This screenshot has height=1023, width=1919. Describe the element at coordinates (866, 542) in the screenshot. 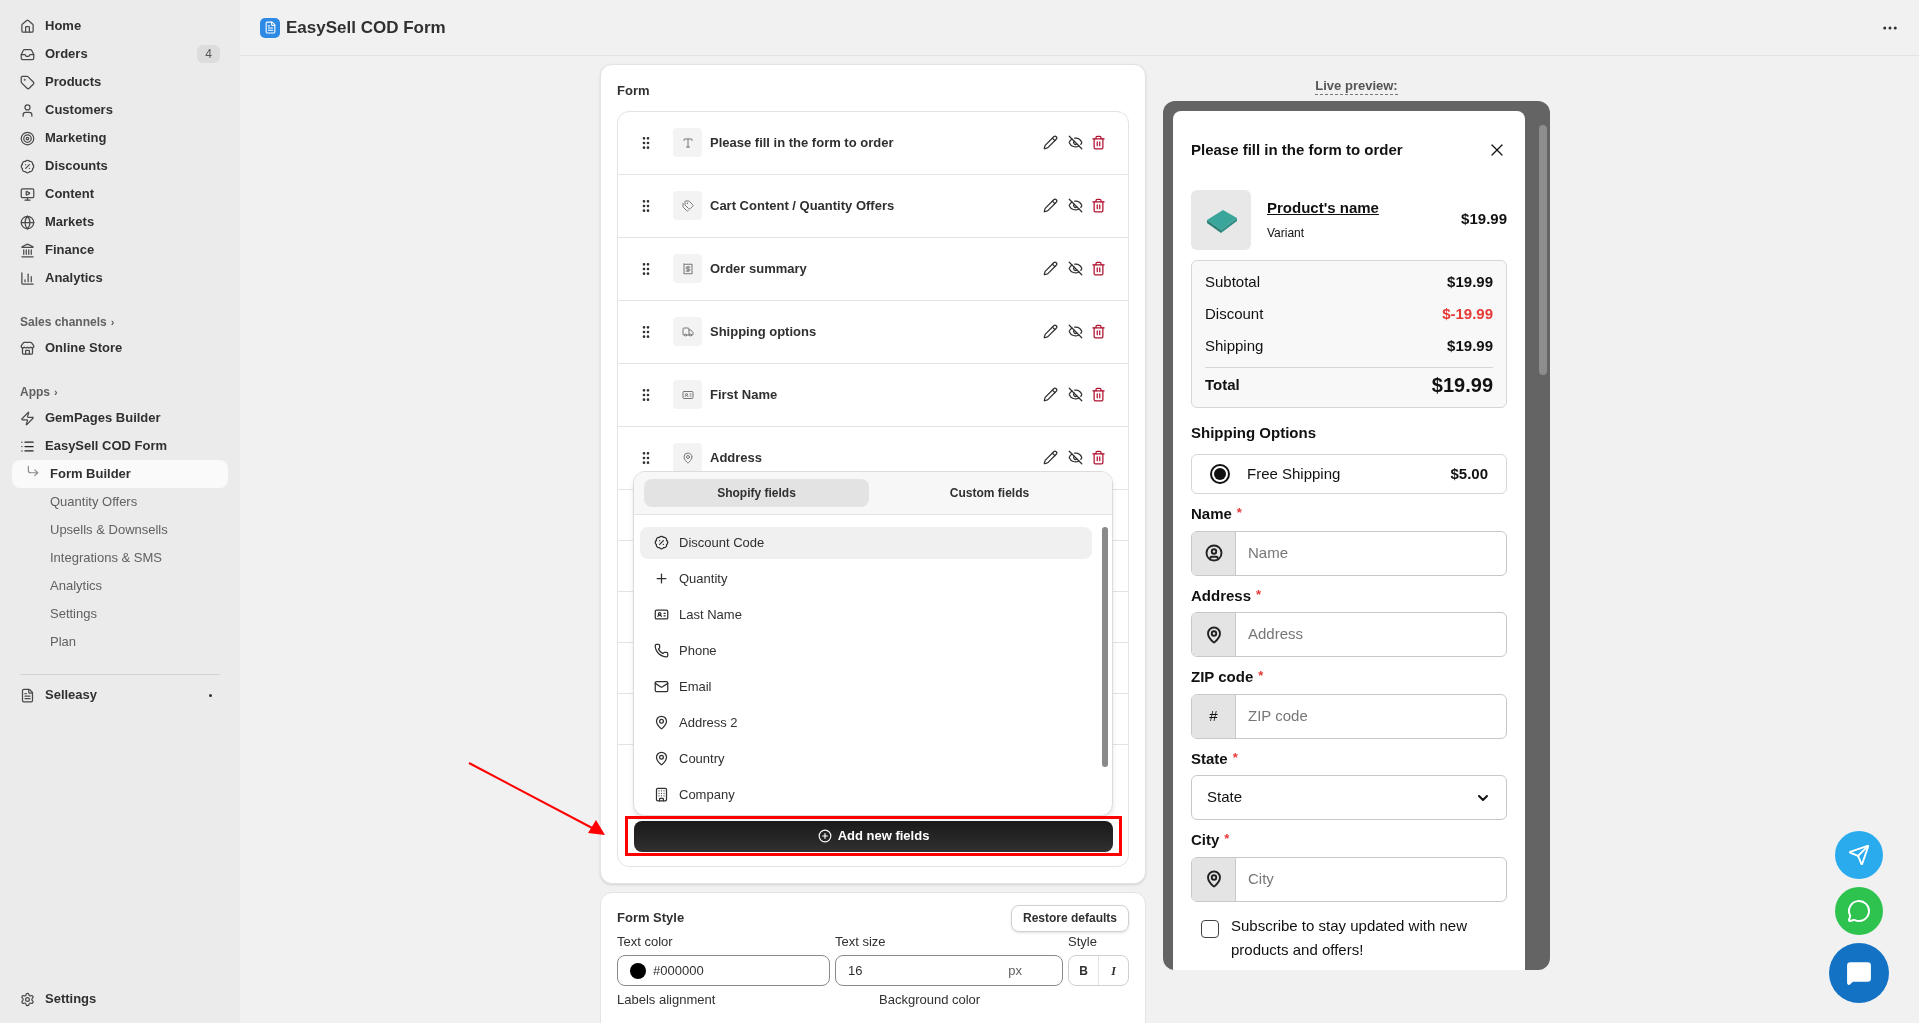

I see `picker-option: Discount Code` at that location.